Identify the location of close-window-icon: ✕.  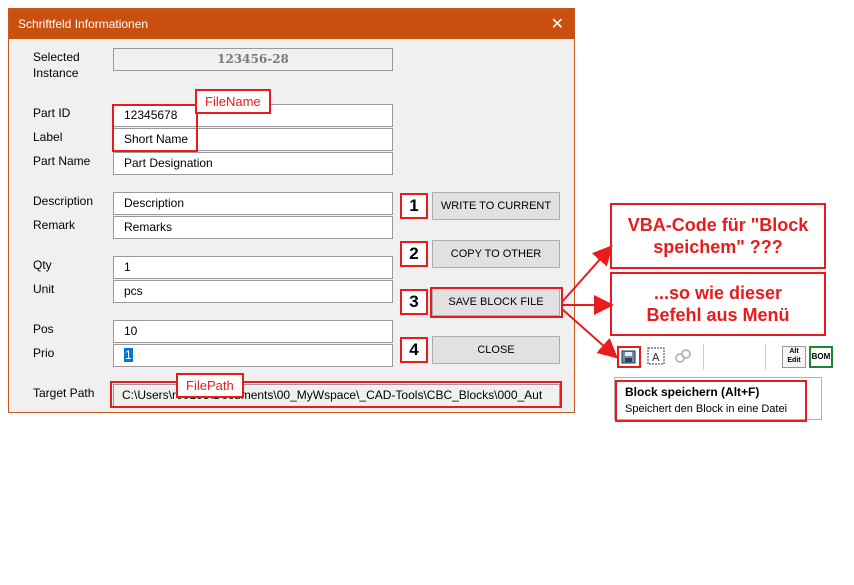
(557, 24).